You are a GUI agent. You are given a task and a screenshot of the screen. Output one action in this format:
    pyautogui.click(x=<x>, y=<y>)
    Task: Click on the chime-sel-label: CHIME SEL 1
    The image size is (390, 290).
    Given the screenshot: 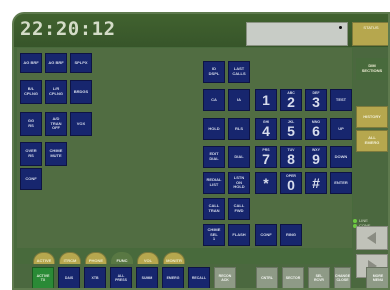 What is the action you would take?
    pyautogui.click(x=214, y=234)
    